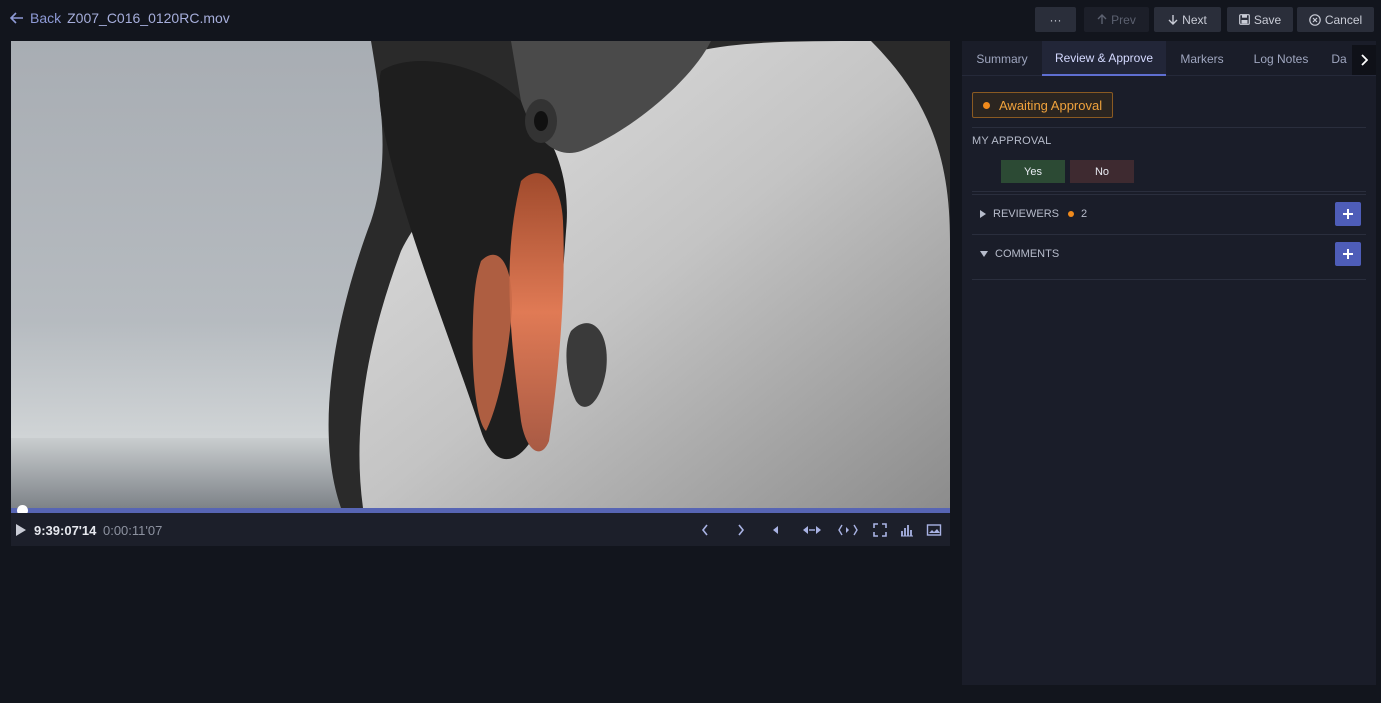 Image resolution: width=1381 pixels, height=703 pixels. I want to click on next-button: Next, so click(1187, 19).